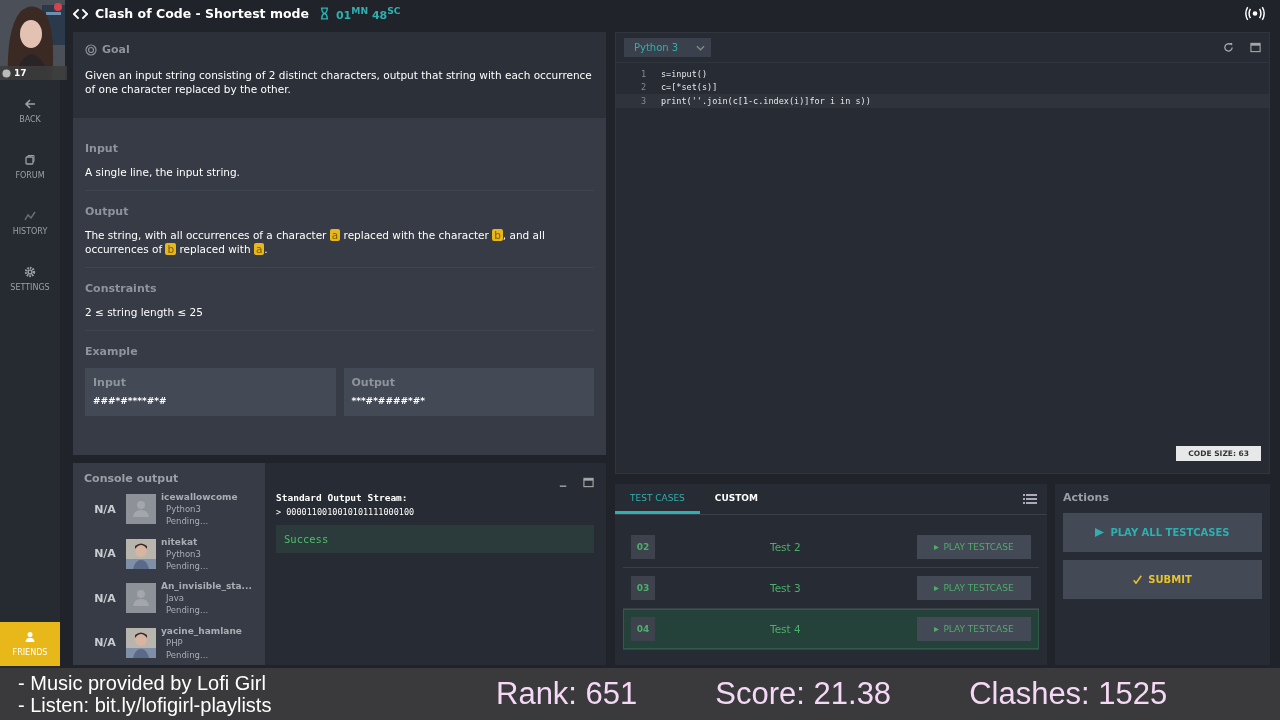 This screenshot has width=1280, height=720. What do you see at coordinates (202, 13) in the screenshot?
I see `page-title: Clash of Code - Shortest mode` at bounding box center [202, 13].